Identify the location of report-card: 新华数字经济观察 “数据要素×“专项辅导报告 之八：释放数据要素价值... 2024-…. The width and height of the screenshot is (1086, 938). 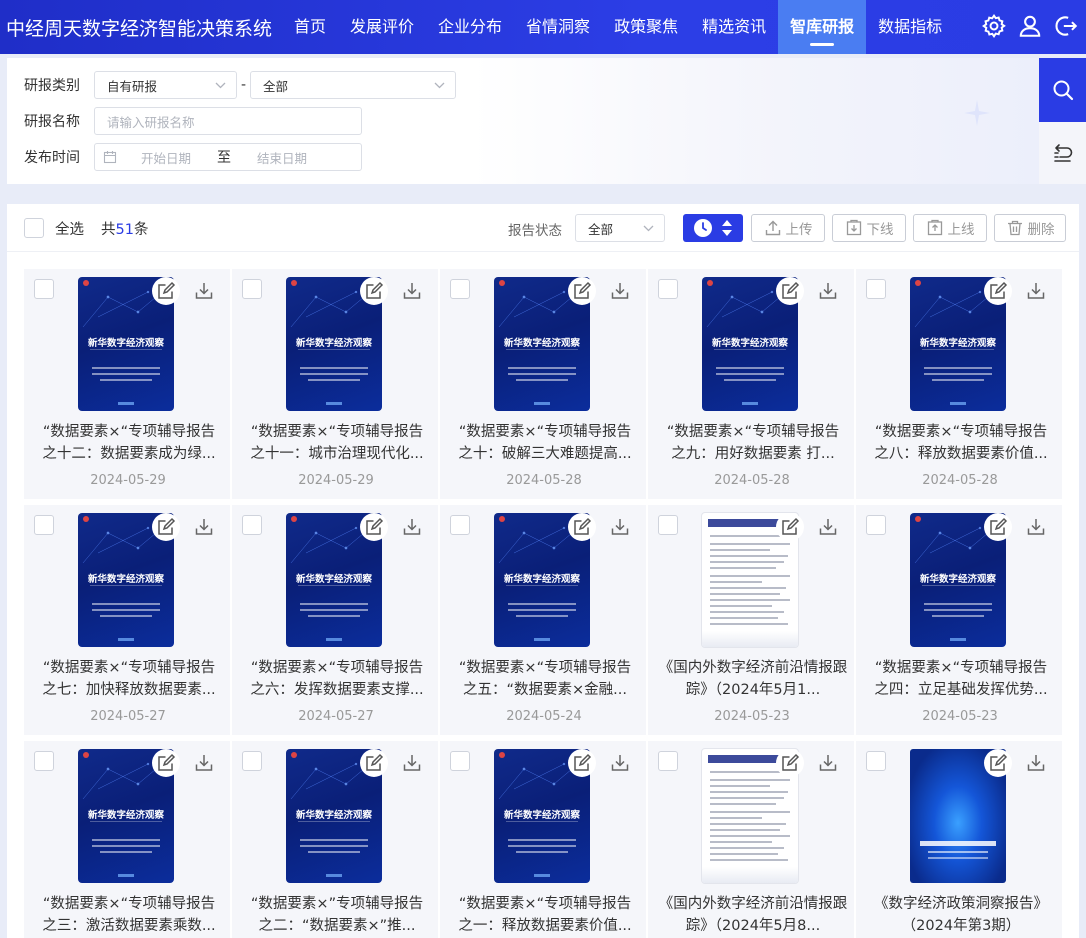
(960, 384).